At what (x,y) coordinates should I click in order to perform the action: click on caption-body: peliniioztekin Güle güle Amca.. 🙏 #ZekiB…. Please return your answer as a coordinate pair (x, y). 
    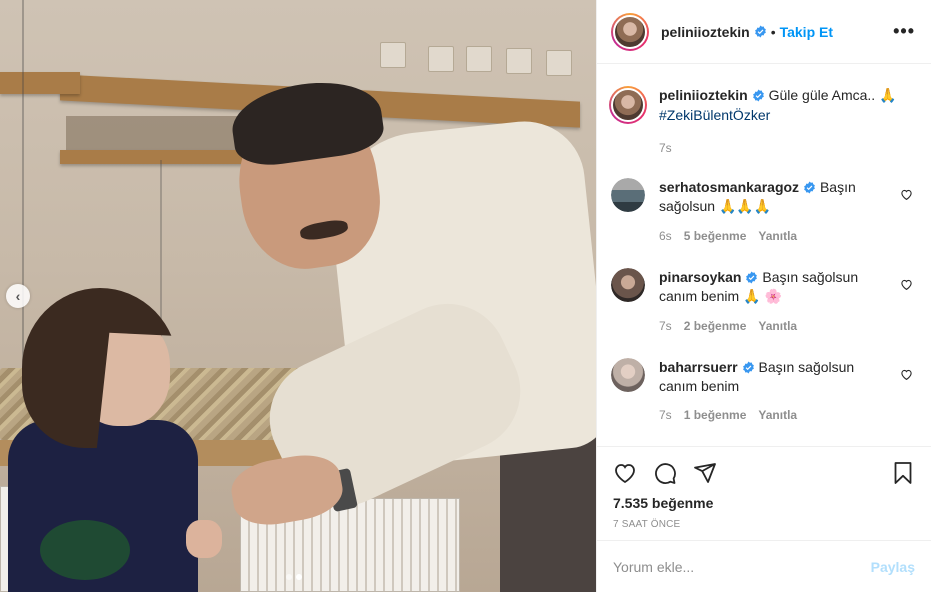
    Looking at the image, I should click on (784, 122).